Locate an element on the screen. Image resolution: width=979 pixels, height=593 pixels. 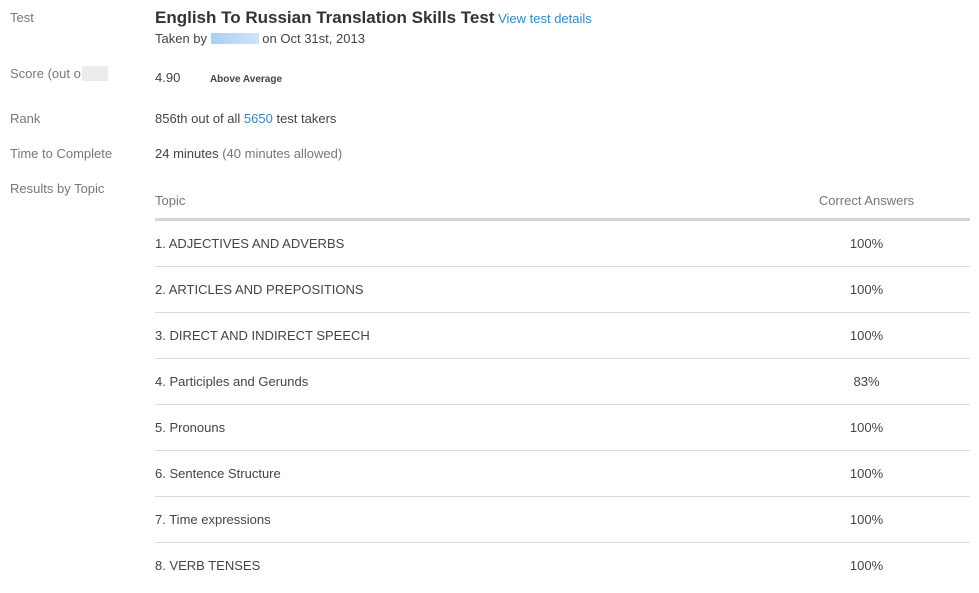
table-row: 2. ARTICLES AND PREPOSITIONS 100% is located at coordinates (562, 289).